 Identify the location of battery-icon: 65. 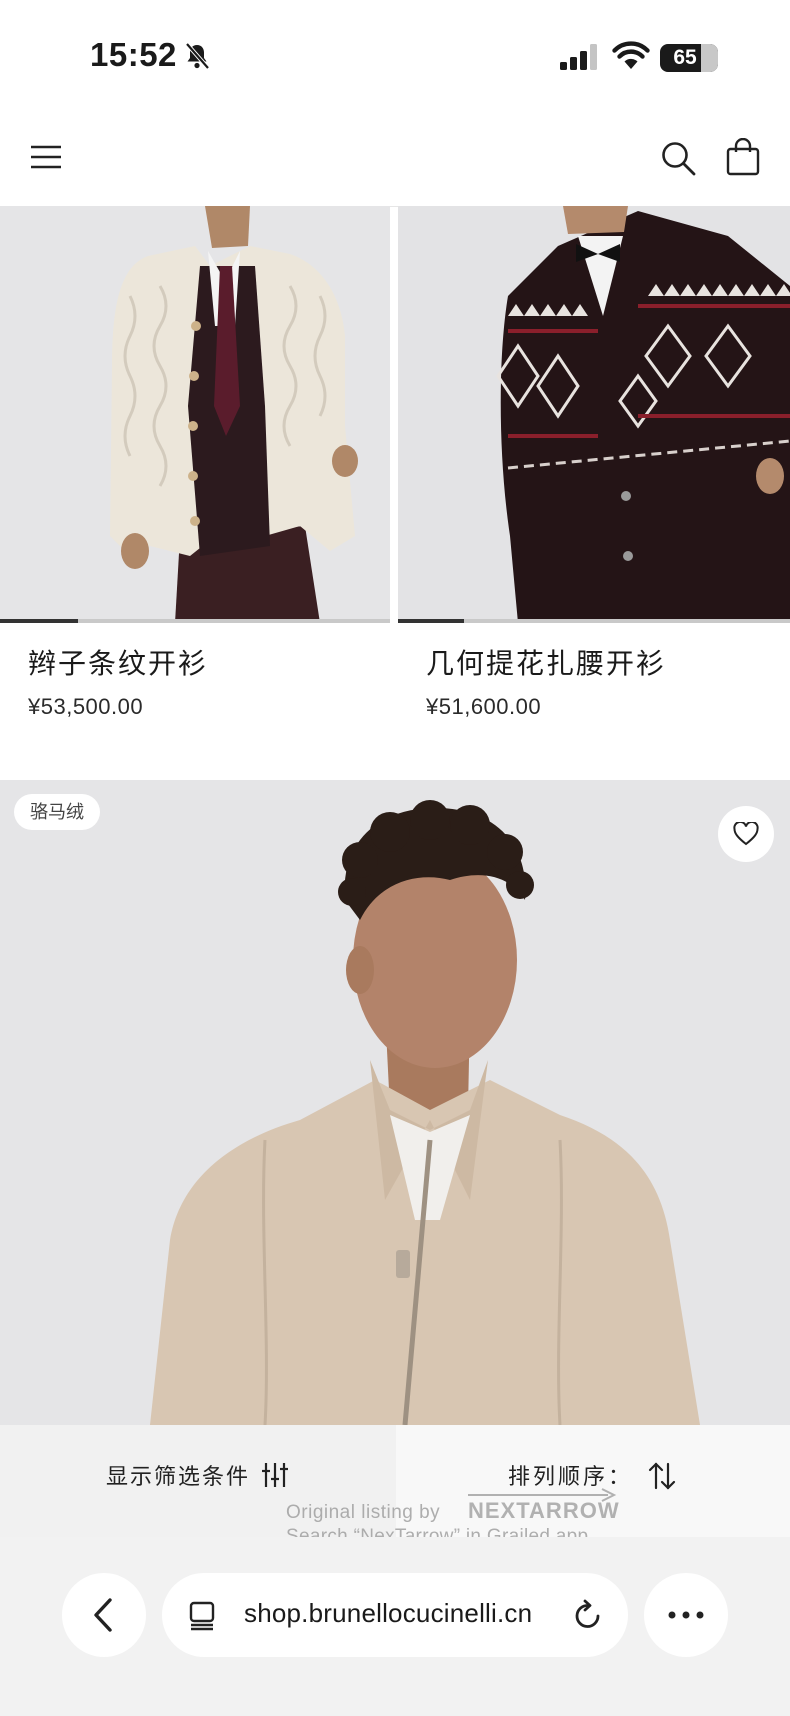
(689, 58).